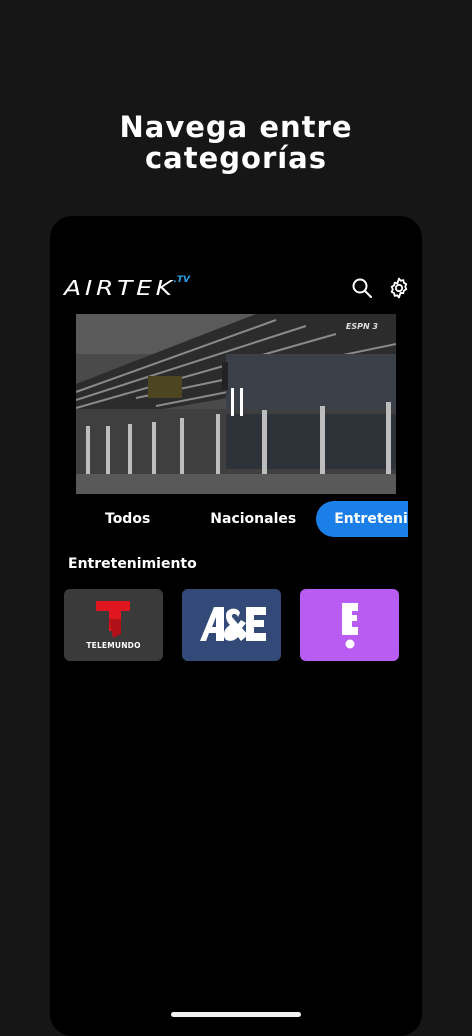 This screenshot has height=1036, width=472. What do you see at coordinates (127, 519) in the screenshot?
I see `tab-todos: Todos` at bounding box center [127, 519].